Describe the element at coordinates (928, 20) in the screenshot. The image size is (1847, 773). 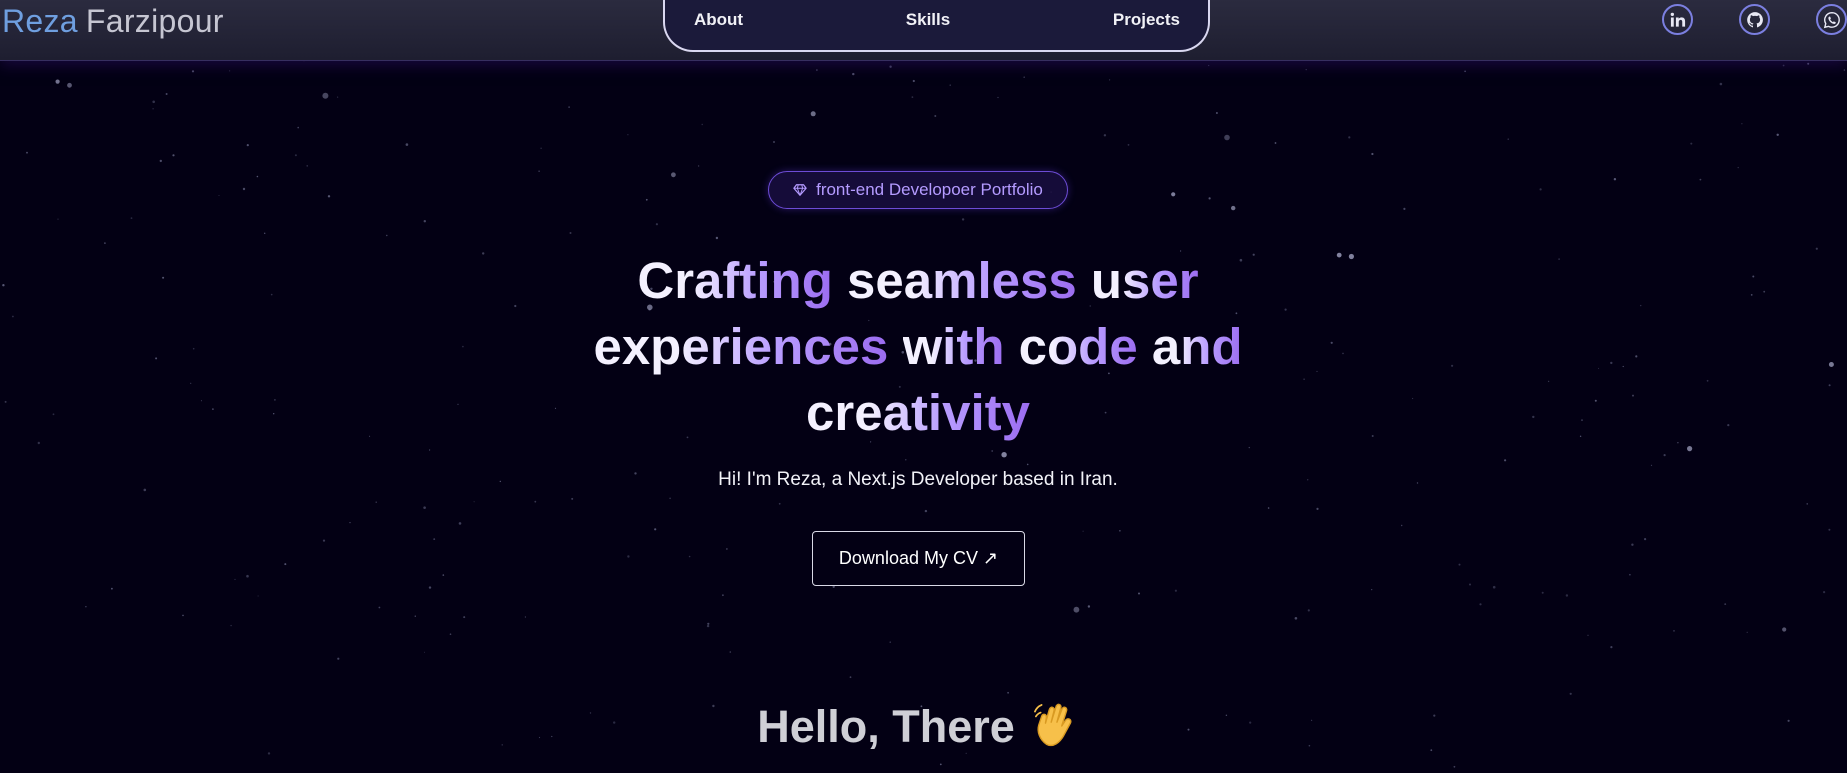
I see `nav-link-skills: Skills` at that location.